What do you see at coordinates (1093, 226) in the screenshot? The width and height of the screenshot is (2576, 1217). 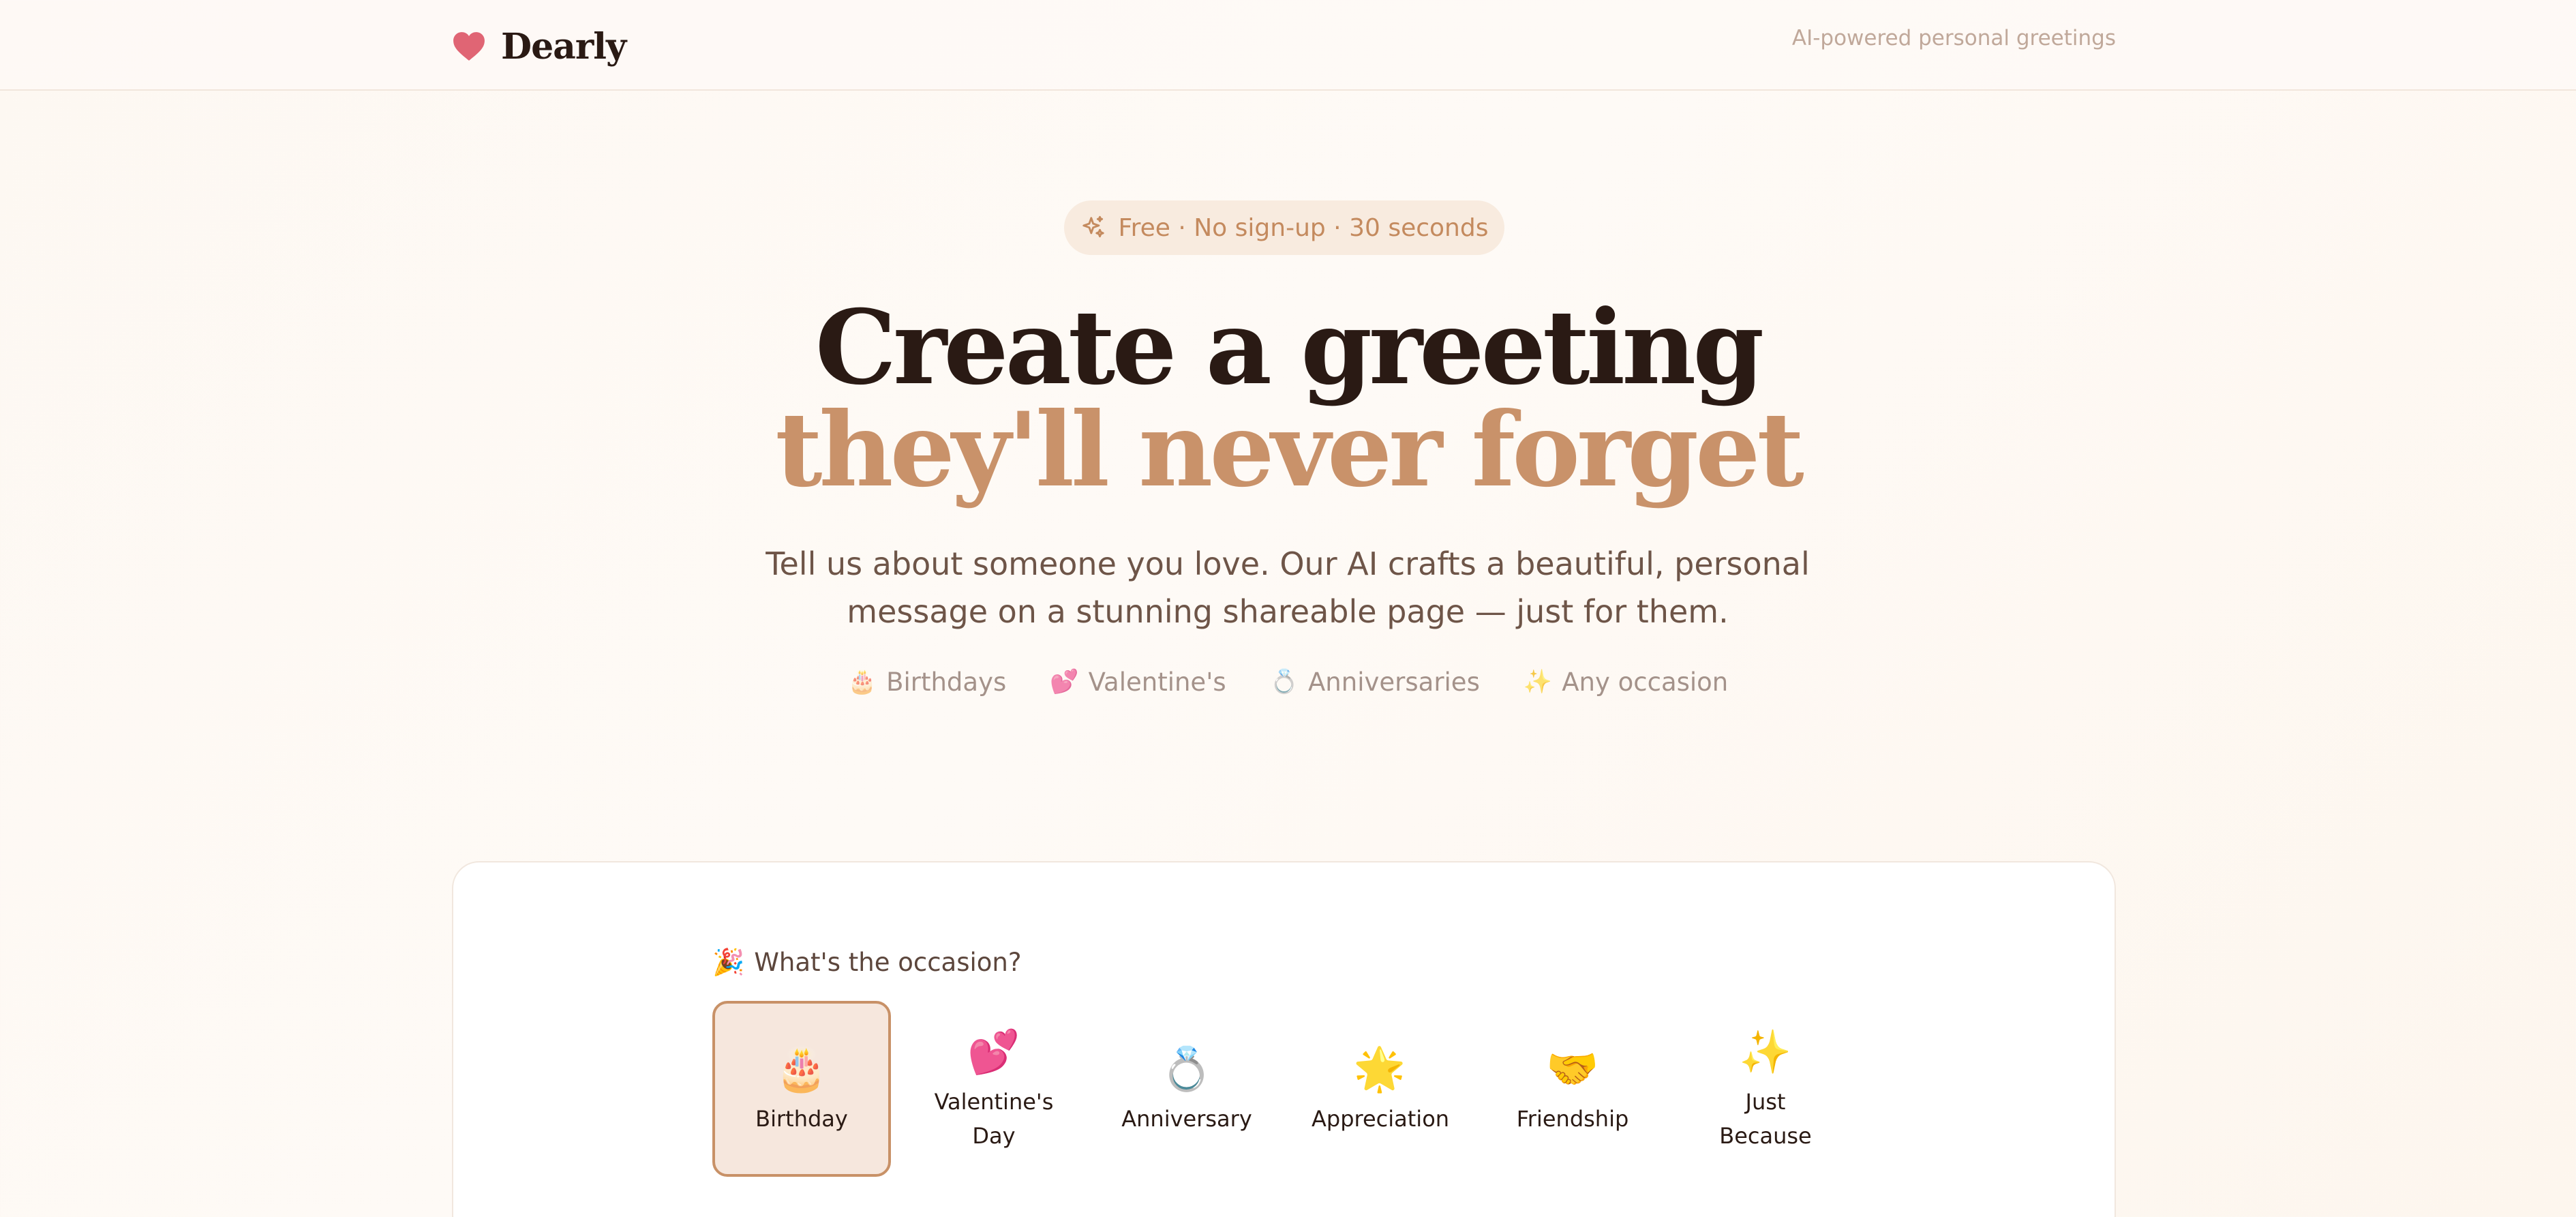 I see `sparkle-icon` at bounding box center [1093, 226].